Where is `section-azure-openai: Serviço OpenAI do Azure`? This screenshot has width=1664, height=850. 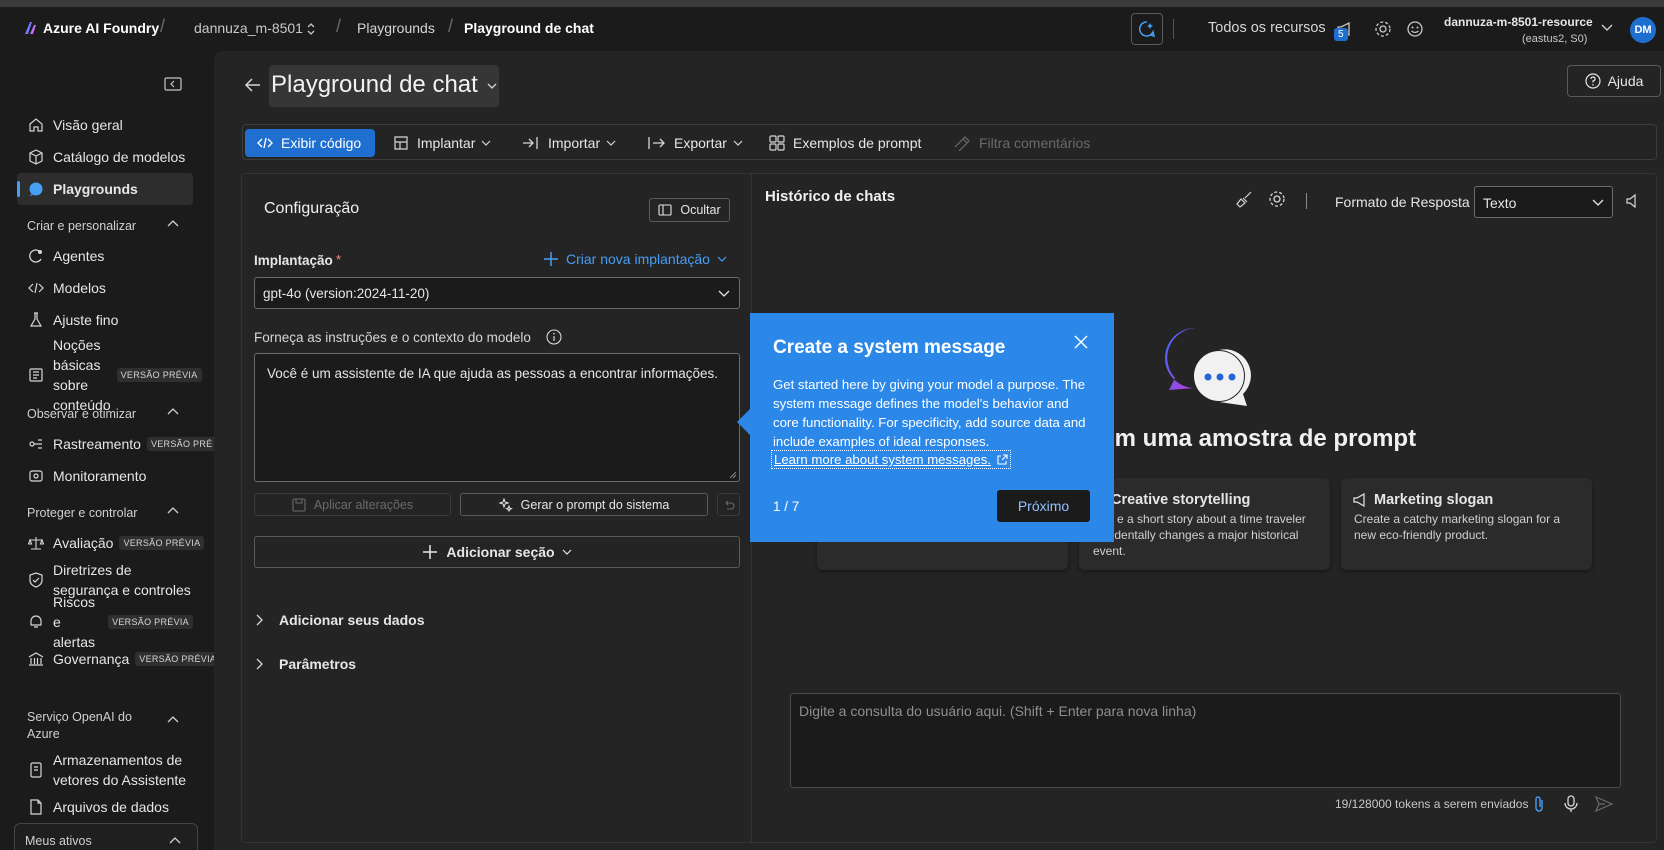 section-azure-openai: Serviço OpenAI do Azure is located at coordinates (103, 726).